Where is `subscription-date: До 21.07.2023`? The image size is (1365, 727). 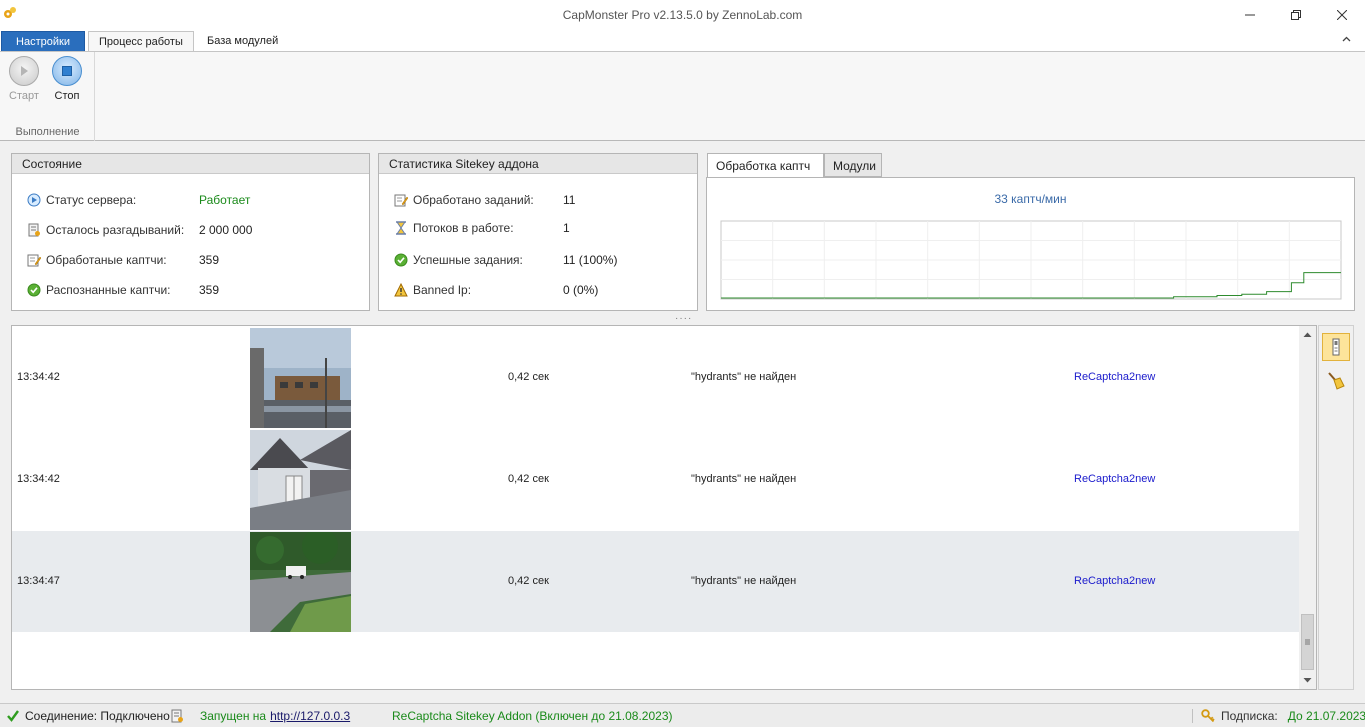 subscription-date: До 21.07.2023 is located at coordinates (1326, 716).